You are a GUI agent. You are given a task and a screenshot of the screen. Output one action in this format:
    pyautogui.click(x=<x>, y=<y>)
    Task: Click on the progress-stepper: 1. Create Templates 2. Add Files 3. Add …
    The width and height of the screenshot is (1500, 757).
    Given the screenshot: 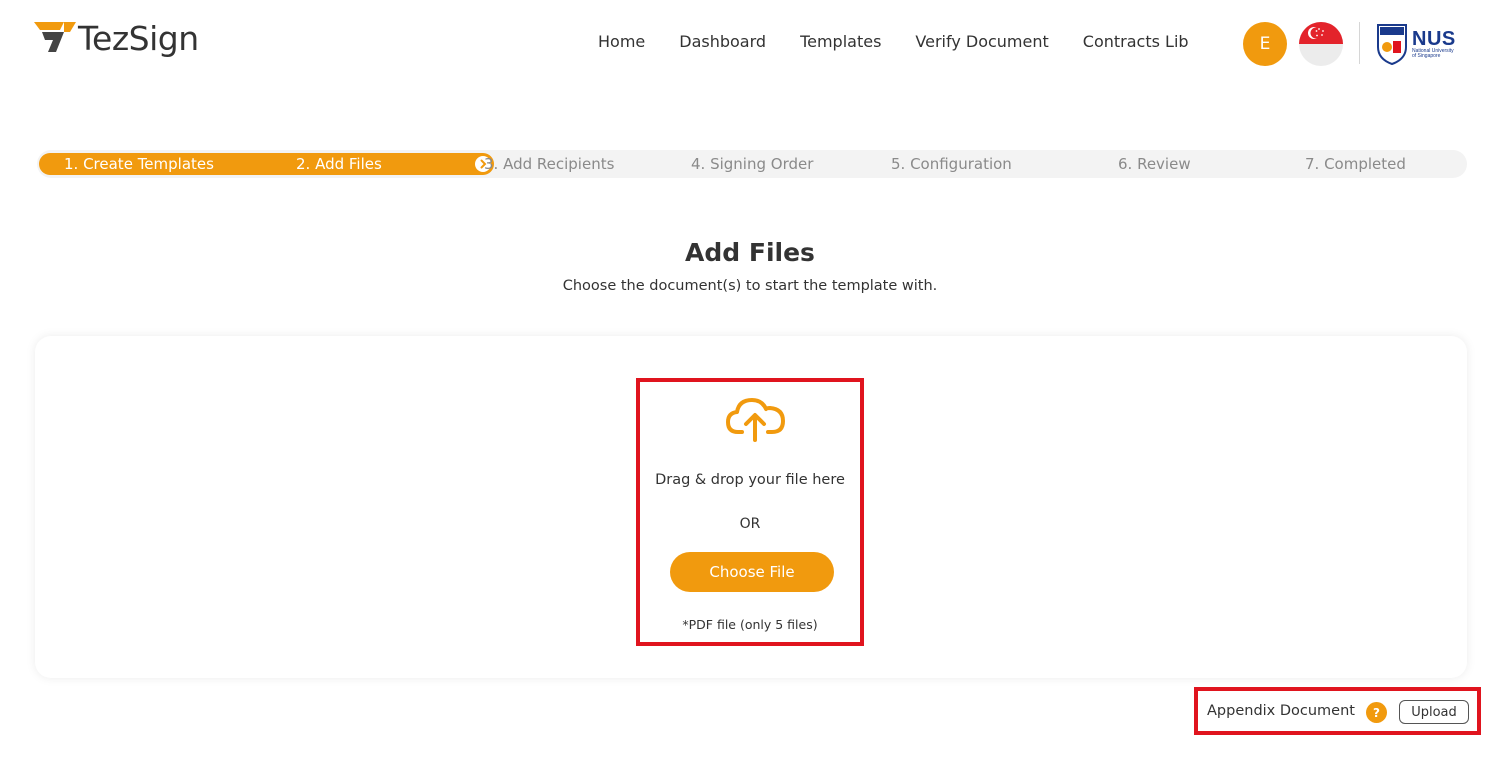 What is the action you would take?
    pyautogui.click(x=752, y=164)
    